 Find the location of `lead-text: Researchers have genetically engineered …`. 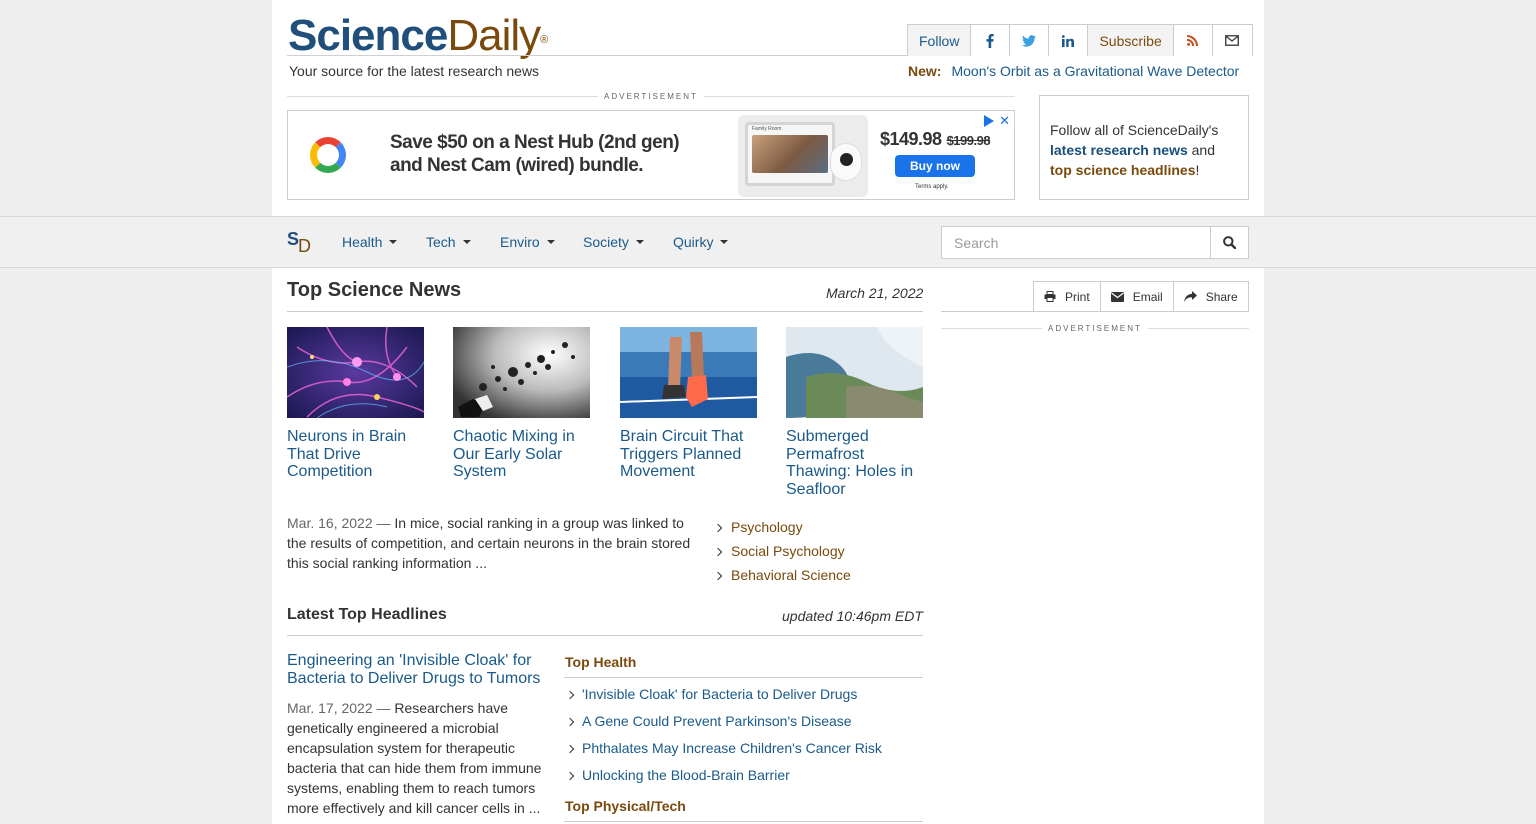

lead-text: Researchers have genetically engineered … is located at coordinates (414, 758).